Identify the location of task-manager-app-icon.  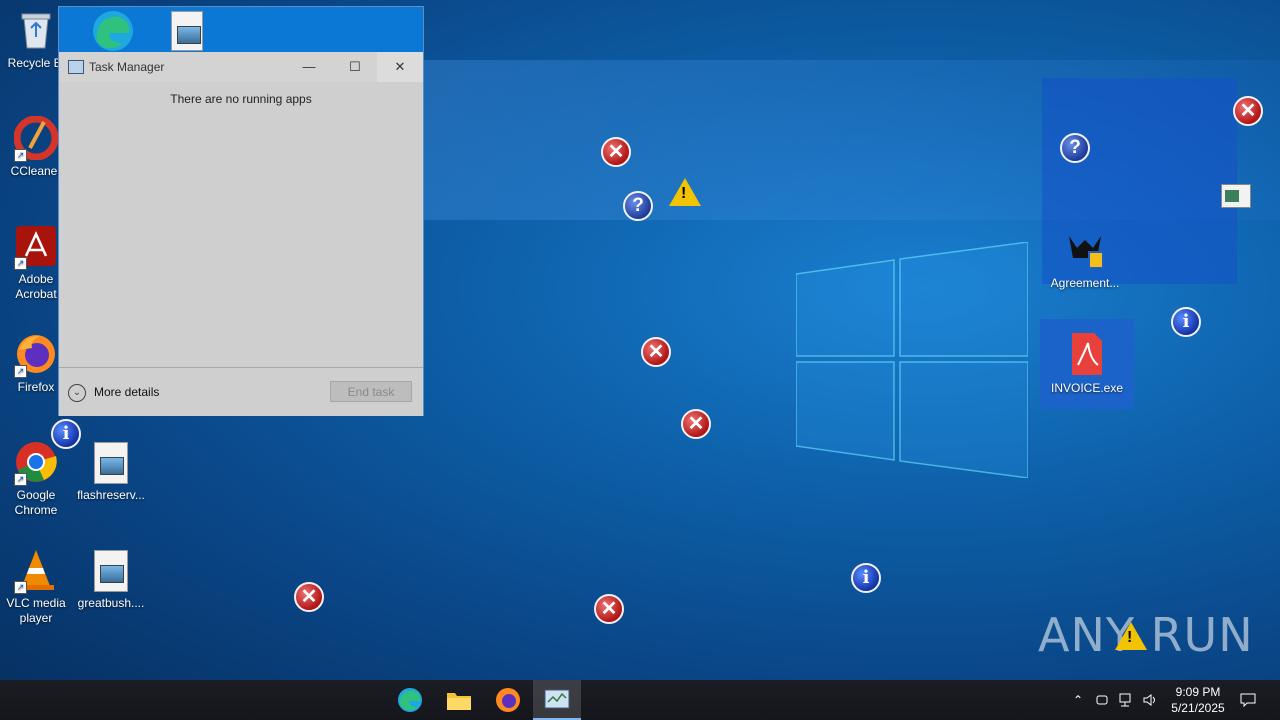
(76, 67).